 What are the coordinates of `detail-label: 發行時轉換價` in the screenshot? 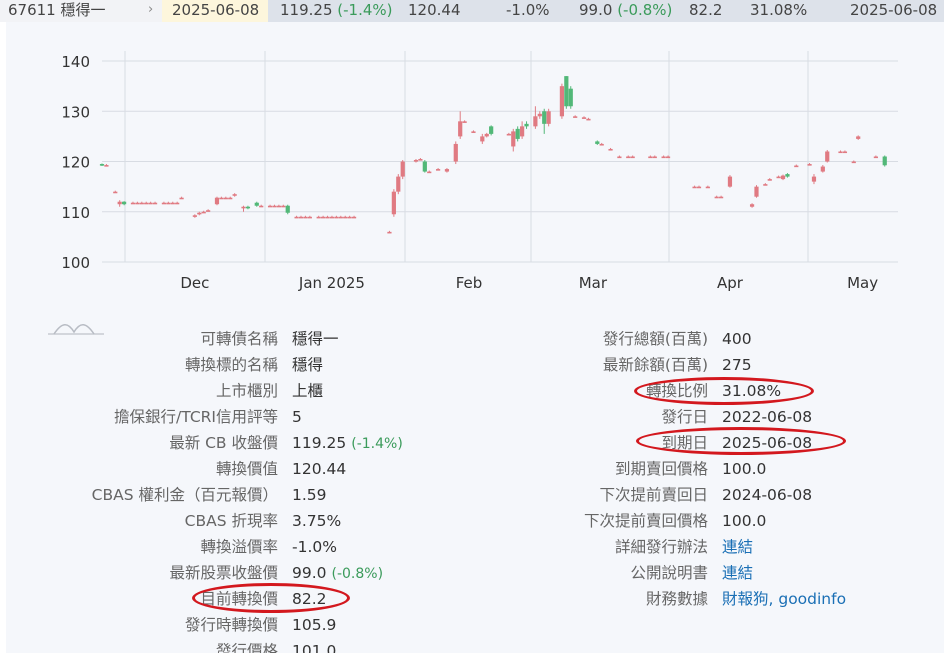 It's located at (231, 625).